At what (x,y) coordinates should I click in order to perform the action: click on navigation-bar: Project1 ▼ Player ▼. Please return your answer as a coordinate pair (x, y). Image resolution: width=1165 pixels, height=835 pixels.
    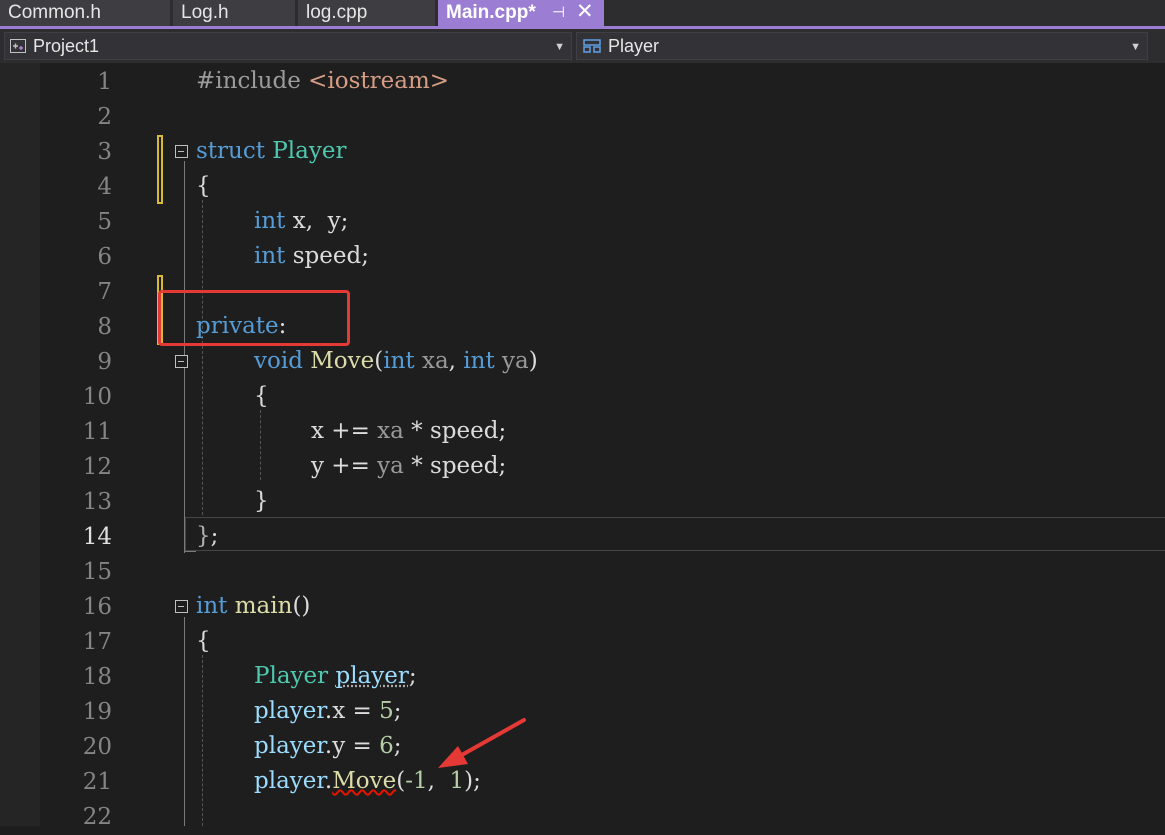
    Looking at the image, I should click on (582, 46).